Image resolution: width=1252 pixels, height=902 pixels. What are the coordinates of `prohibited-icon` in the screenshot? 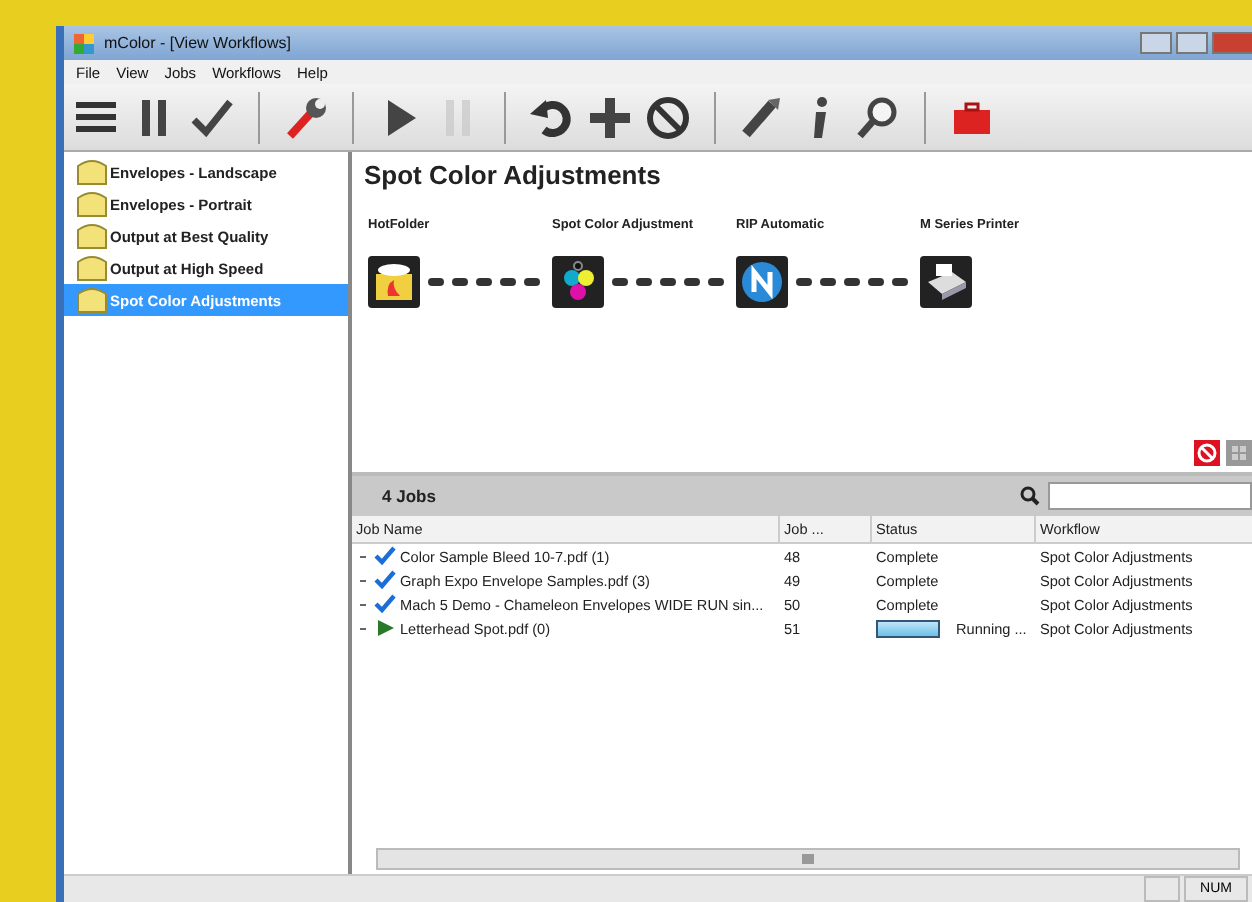 It's located at (1207, 453).